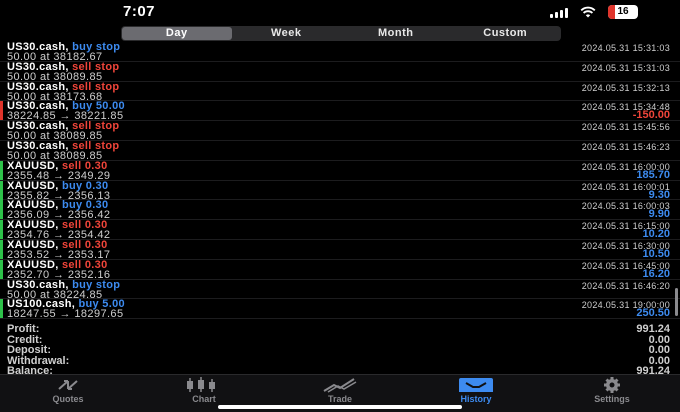 The width and height of the screenshot is (680, 412). I want to click on period-segmented-control: Day Week Month Custom, so click(341, 33).